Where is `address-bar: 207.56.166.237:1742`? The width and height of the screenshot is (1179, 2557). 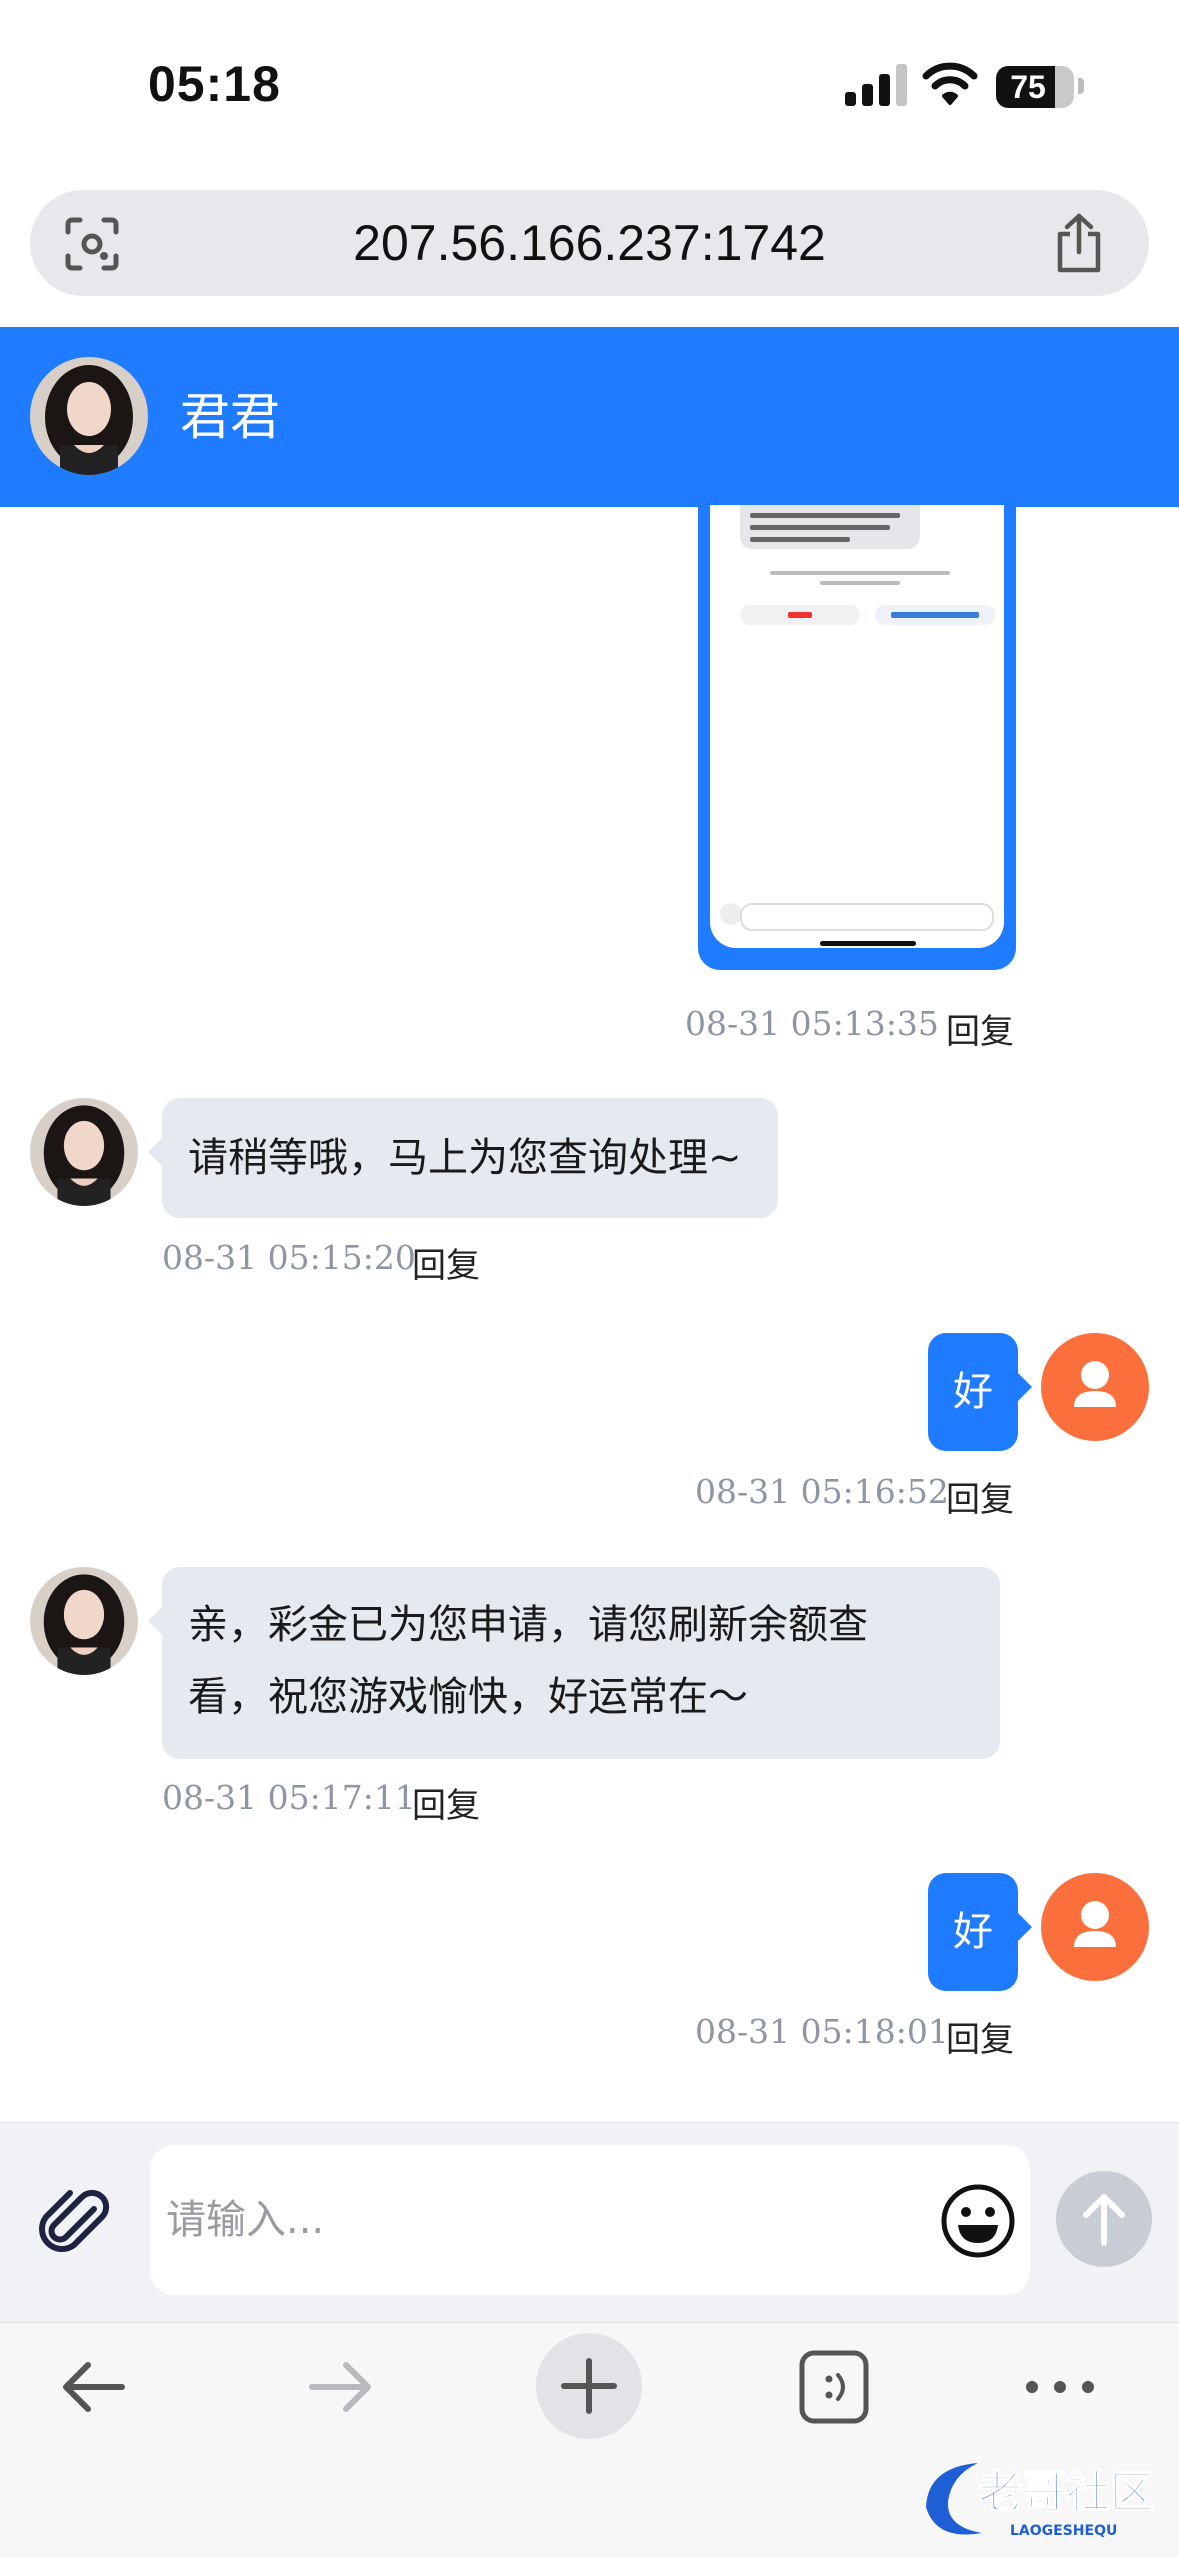 address-bar: 207.56.166.237:1742 is located at coordinates (589, 243).